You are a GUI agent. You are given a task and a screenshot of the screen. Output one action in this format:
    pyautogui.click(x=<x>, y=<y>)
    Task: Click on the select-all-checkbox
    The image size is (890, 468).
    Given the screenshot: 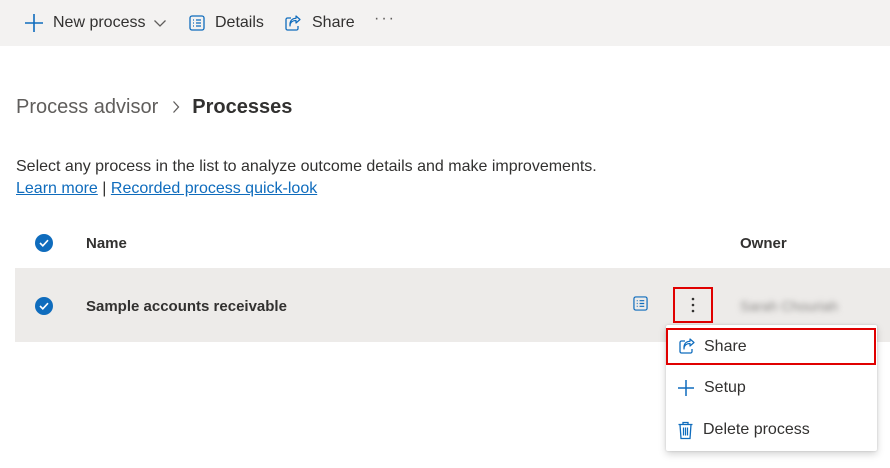 What is the action you would take?
    pyautogui.click(x=44, y=243)
    